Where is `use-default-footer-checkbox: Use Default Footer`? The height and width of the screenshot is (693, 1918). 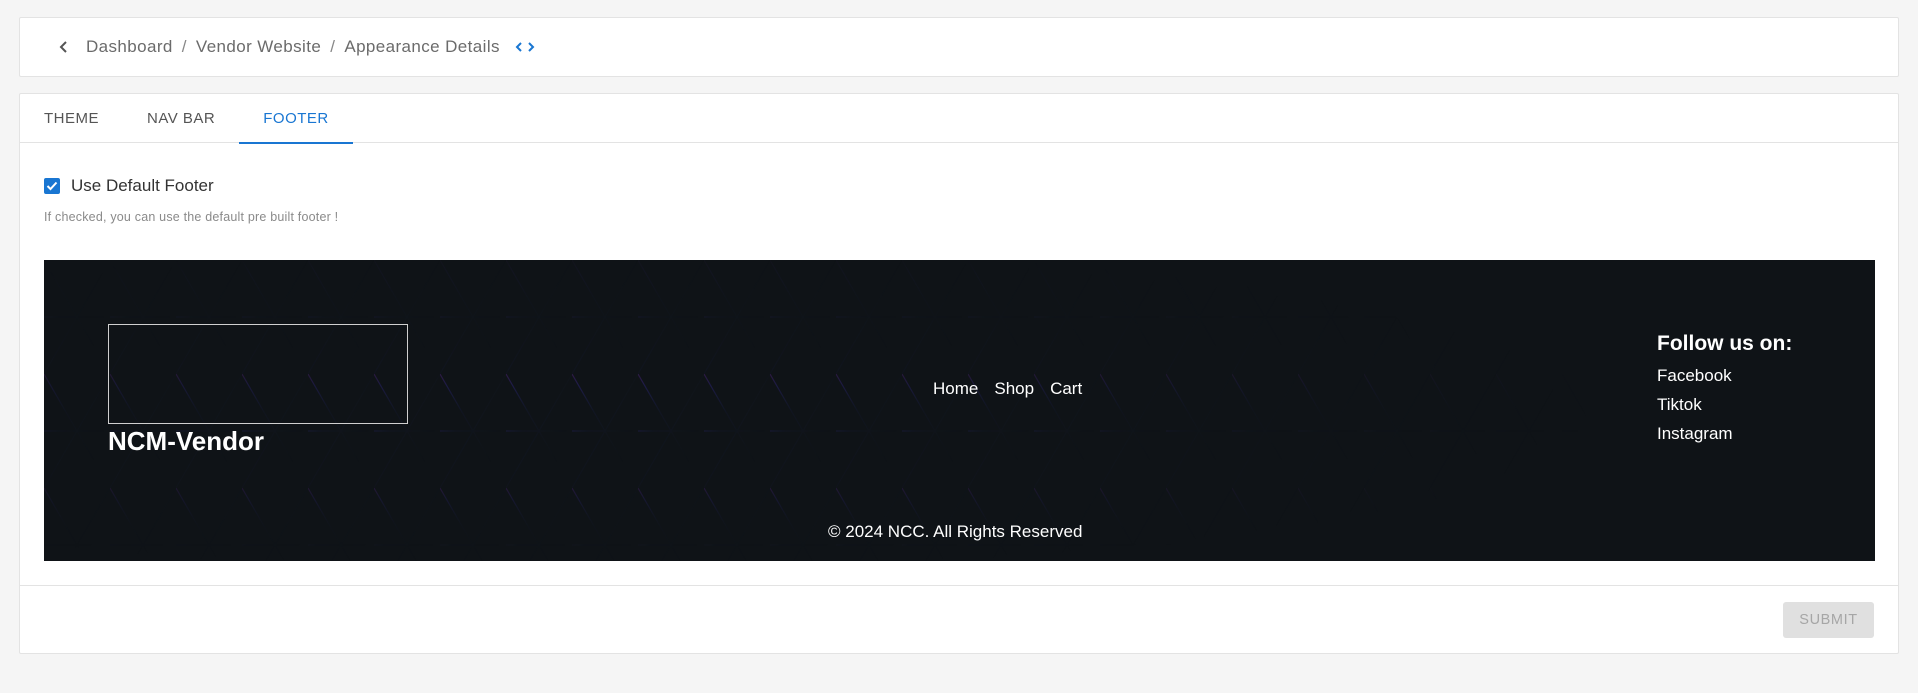
use-default-footer-checkbox: Use Default Footer is located at coordinates (129, 186).